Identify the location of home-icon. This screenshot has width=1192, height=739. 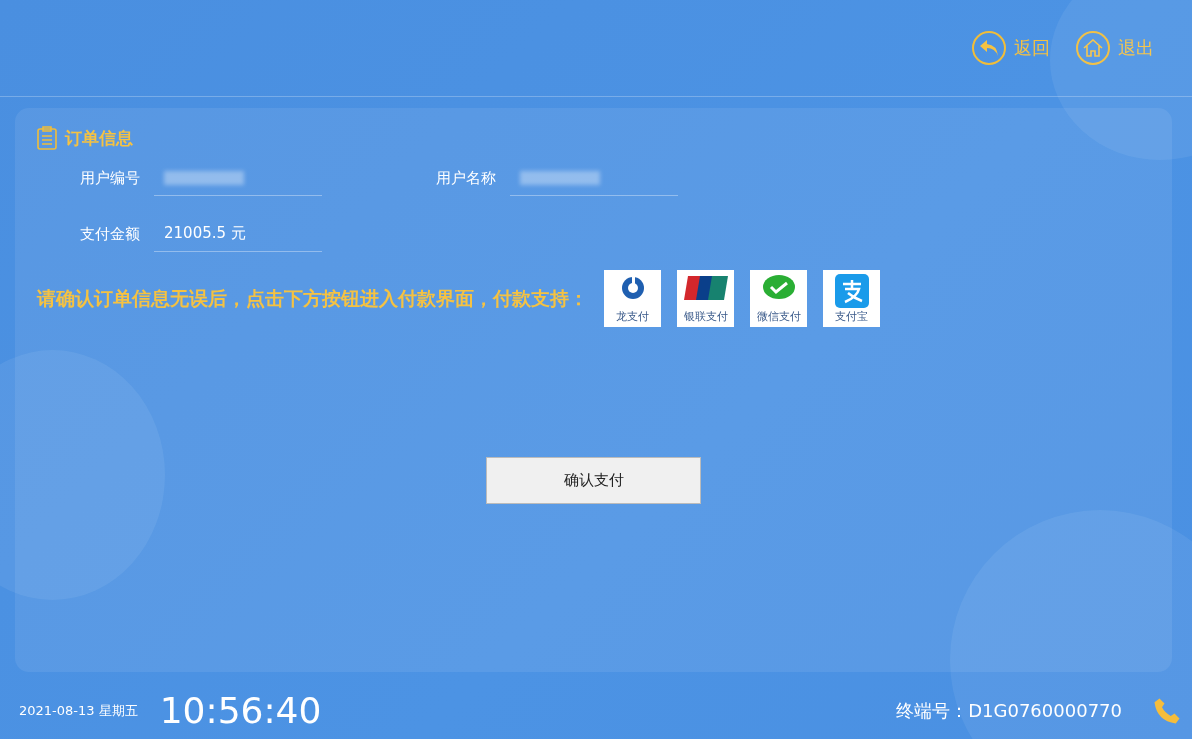
(1093, 48).